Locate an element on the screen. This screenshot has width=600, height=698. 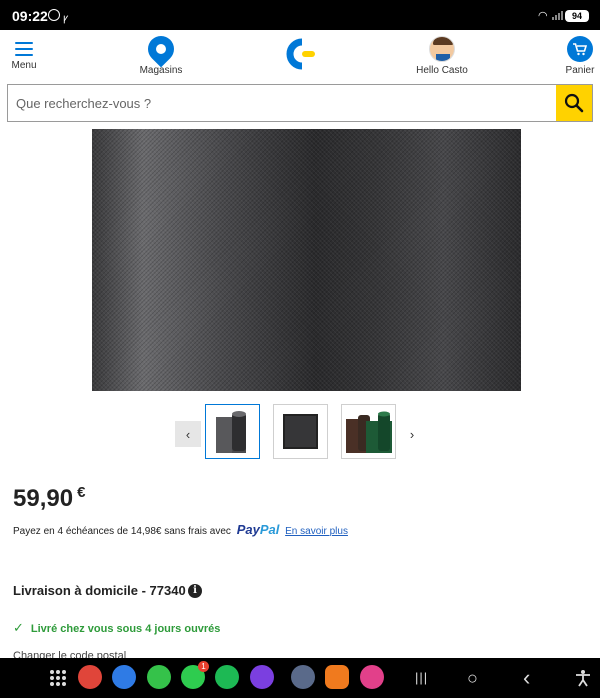
search-icon is located at coordinates (574, 103).